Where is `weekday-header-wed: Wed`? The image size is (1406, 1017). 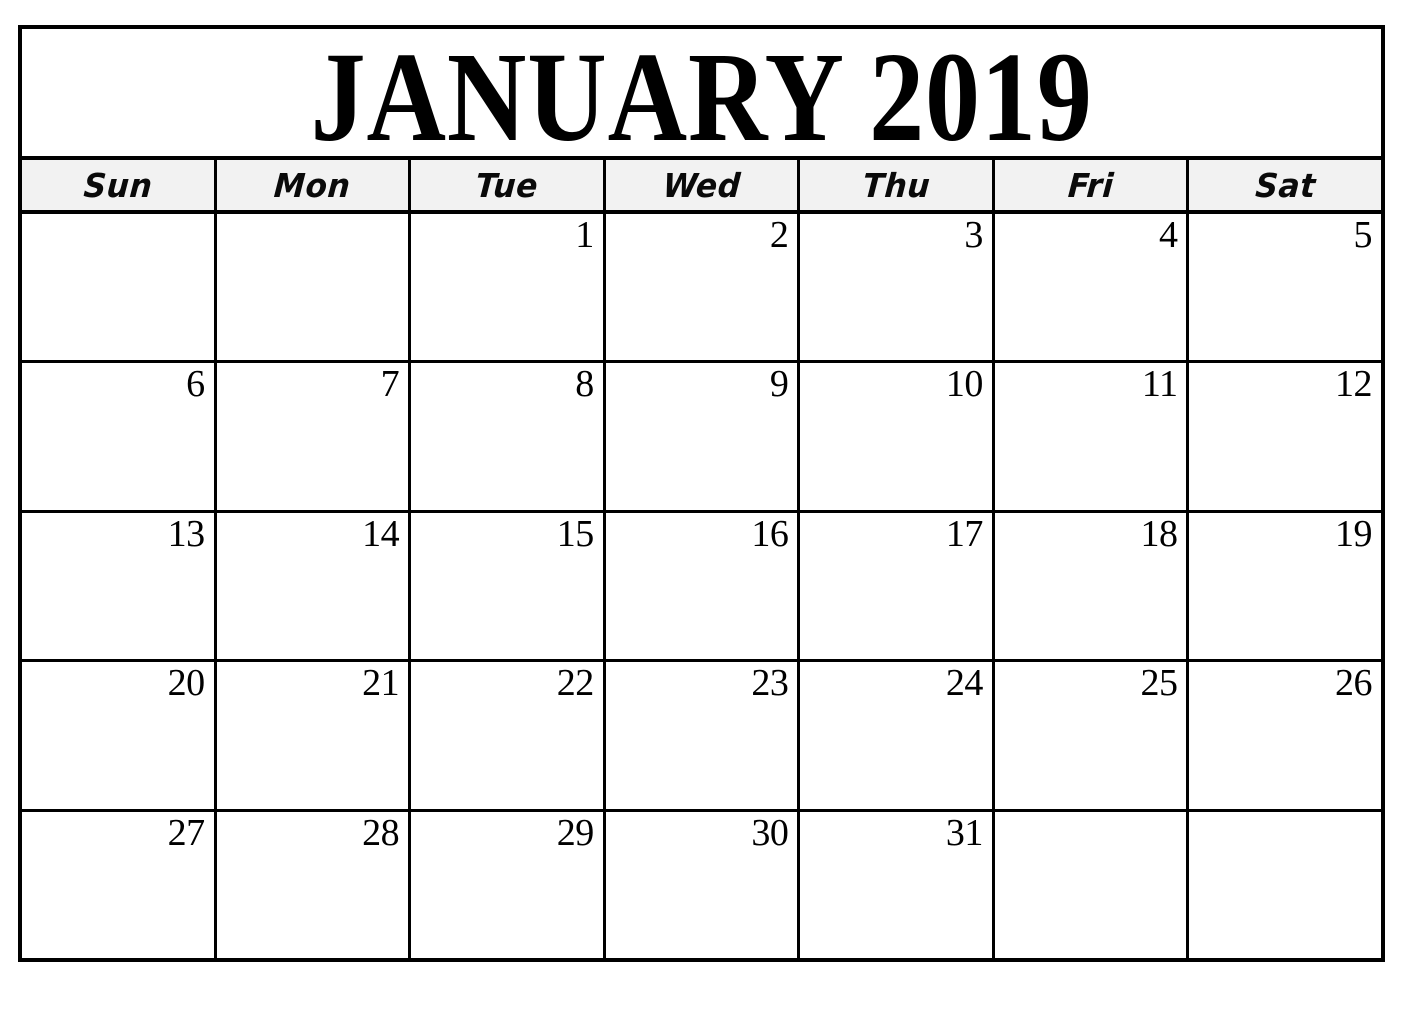
weekday-header-wed: Wed is located at coordinates (703, 185).